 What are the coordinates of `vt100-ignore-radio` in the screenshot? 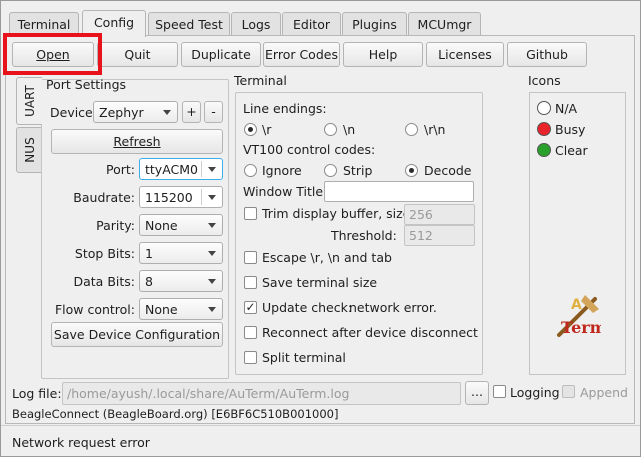 It's located at (250, 170).